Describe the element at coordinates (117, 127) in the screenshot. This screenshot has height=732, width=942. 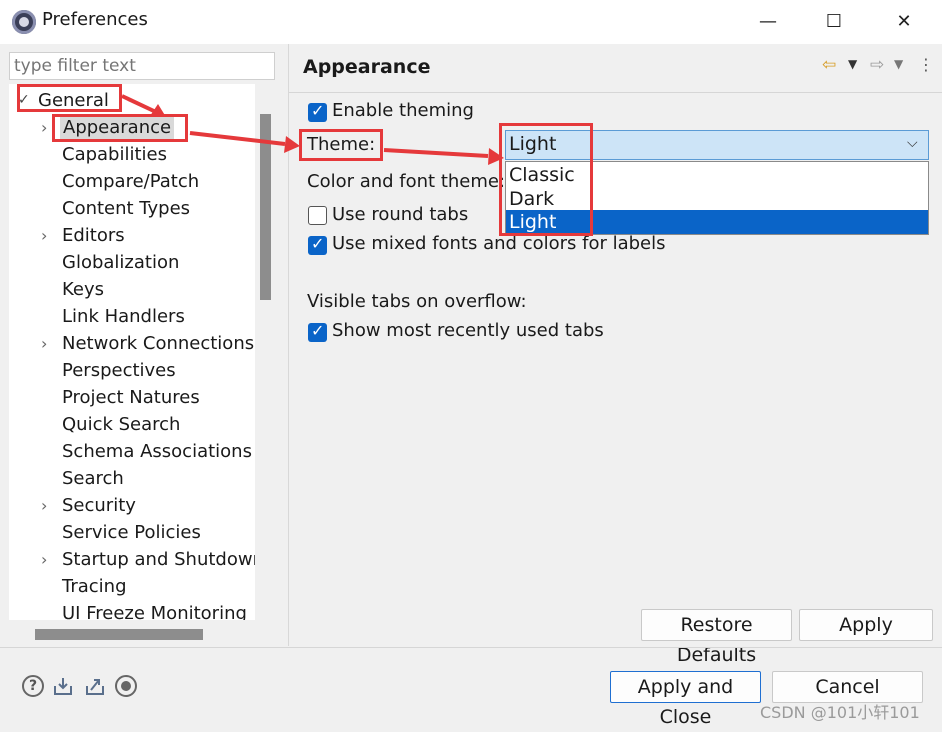
I see `tree-item-label: Appearance` at that location.